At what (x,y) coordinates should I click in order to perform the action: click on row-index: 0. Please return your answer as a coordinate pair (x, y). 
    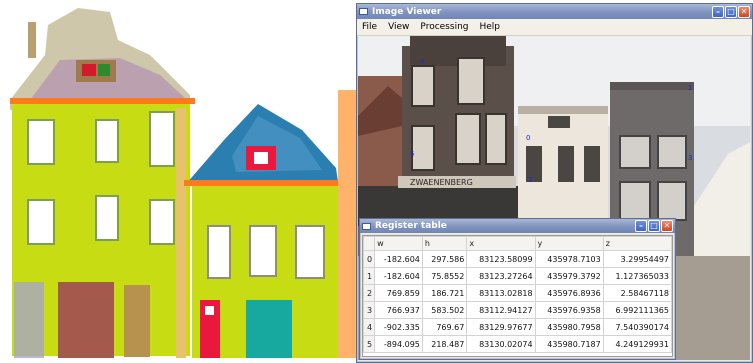
    Looking at the image, I should click on (369, 259).